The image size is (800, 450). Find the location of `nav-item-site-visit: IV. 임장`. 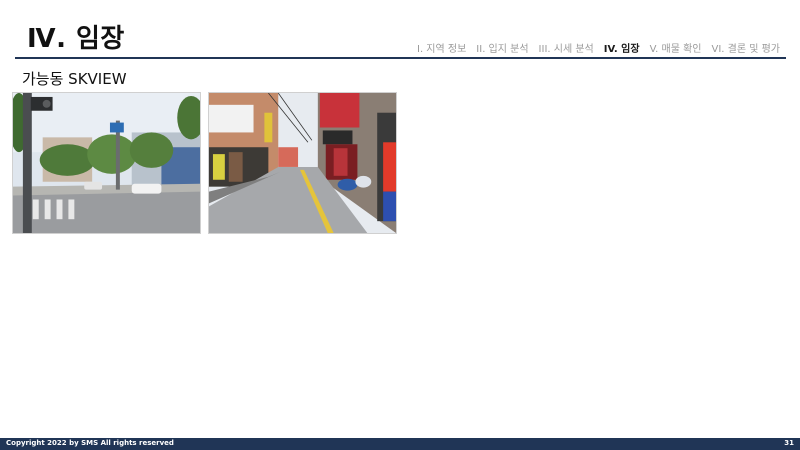

nav-item-site-visit: IV. 임장 is located at coordinates (622, 47).